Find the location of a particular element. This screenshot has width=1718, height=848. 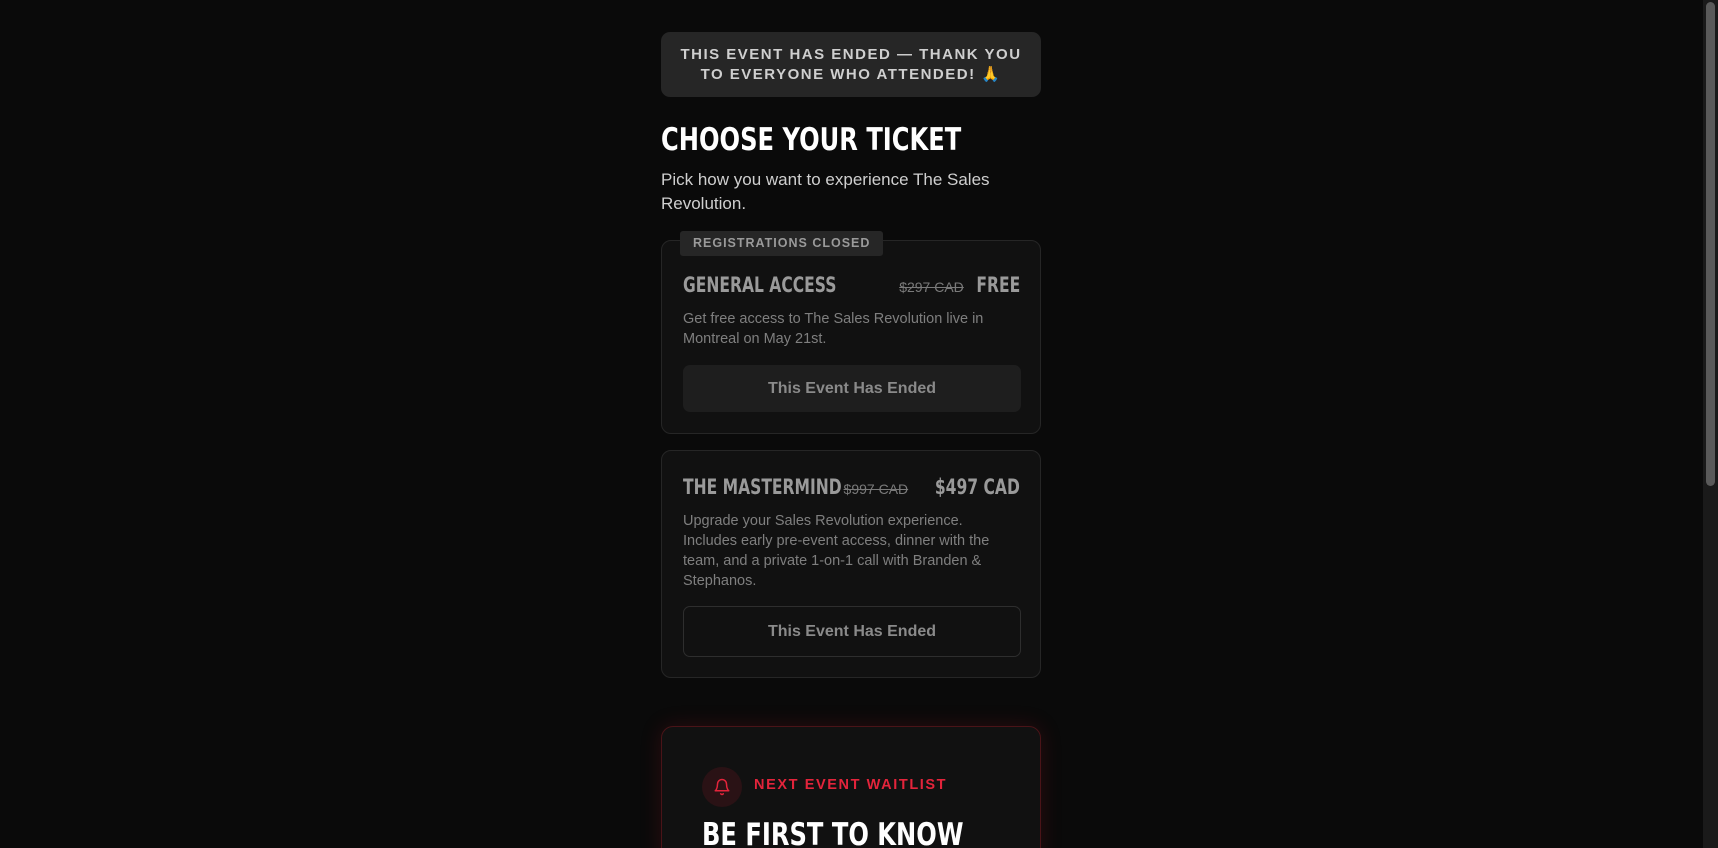

current-price: $497 CAD is located at coordinates (977, 487).